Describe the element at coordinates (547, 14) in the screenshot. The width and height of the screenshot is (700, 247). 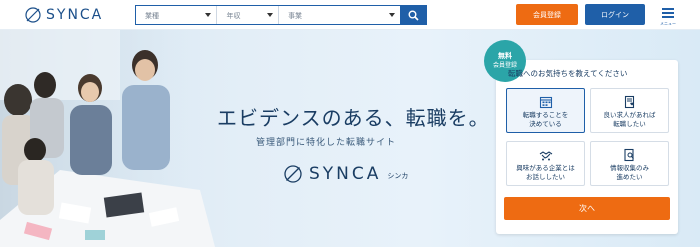
I see `register-button: 会員登録` at that location.